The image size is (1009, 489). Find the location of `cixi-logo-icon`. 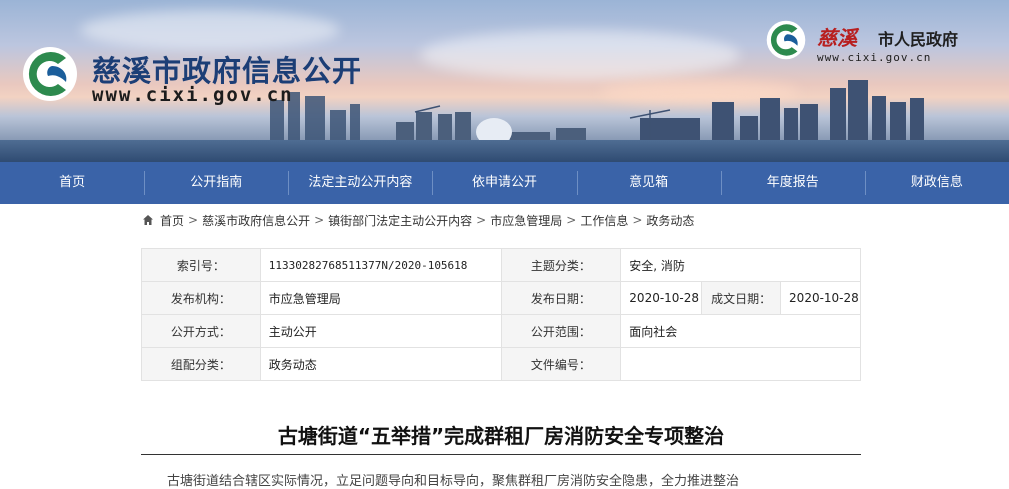

cixi-logo-icon is located at coordinates (50, 74).